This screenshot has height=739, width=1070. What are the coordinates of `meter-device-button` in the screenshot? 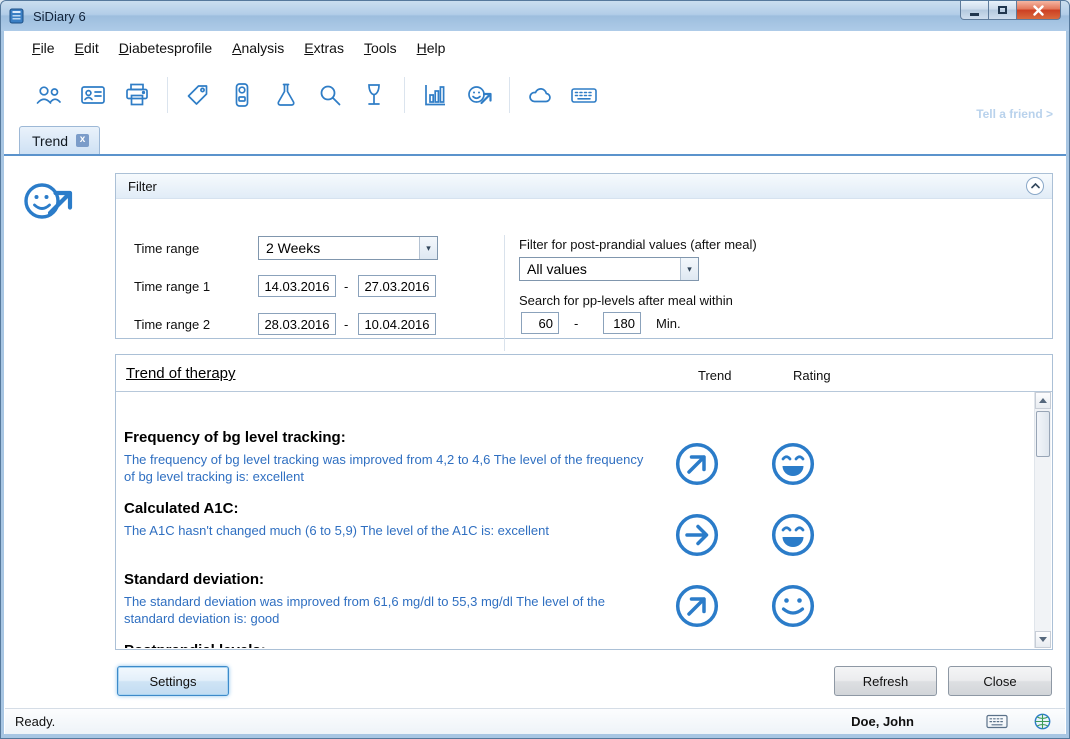 It's located at (242, 95).